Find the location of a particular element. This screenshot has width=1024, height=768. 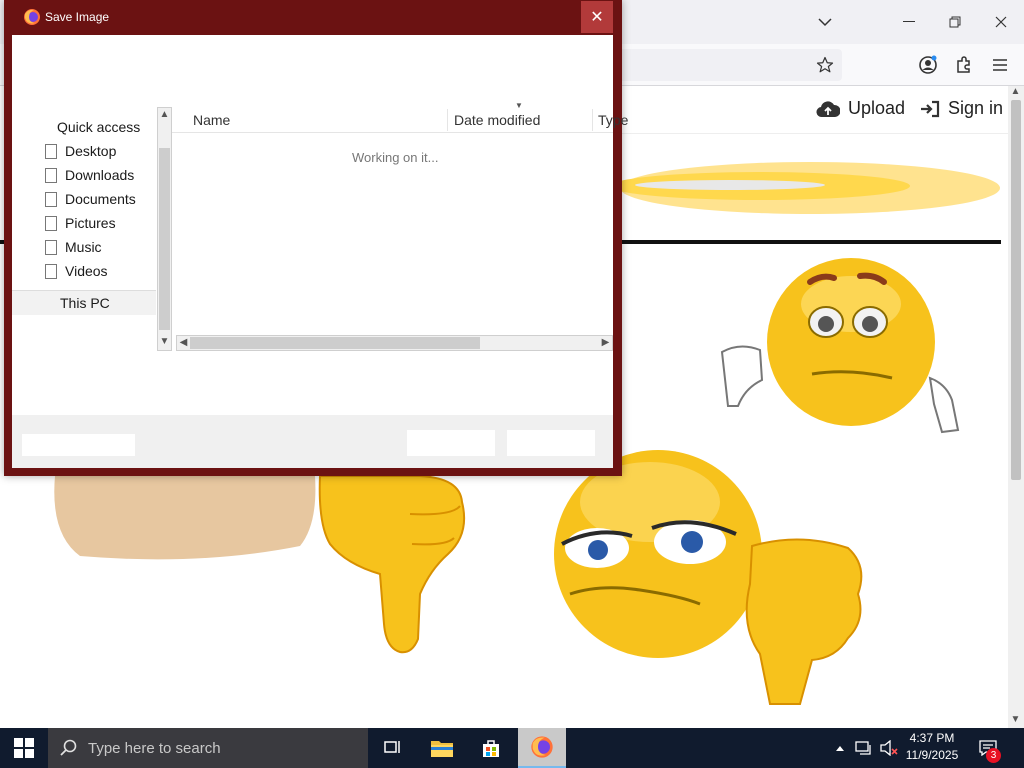

list-all-tabs-button is located at coordinates (825, 22).